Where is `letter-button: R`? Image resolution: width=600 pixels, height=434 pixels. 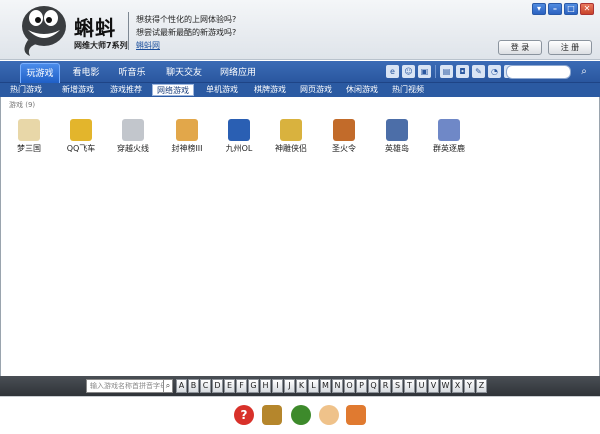
letter-button: R is located at coordinates (385, 386).